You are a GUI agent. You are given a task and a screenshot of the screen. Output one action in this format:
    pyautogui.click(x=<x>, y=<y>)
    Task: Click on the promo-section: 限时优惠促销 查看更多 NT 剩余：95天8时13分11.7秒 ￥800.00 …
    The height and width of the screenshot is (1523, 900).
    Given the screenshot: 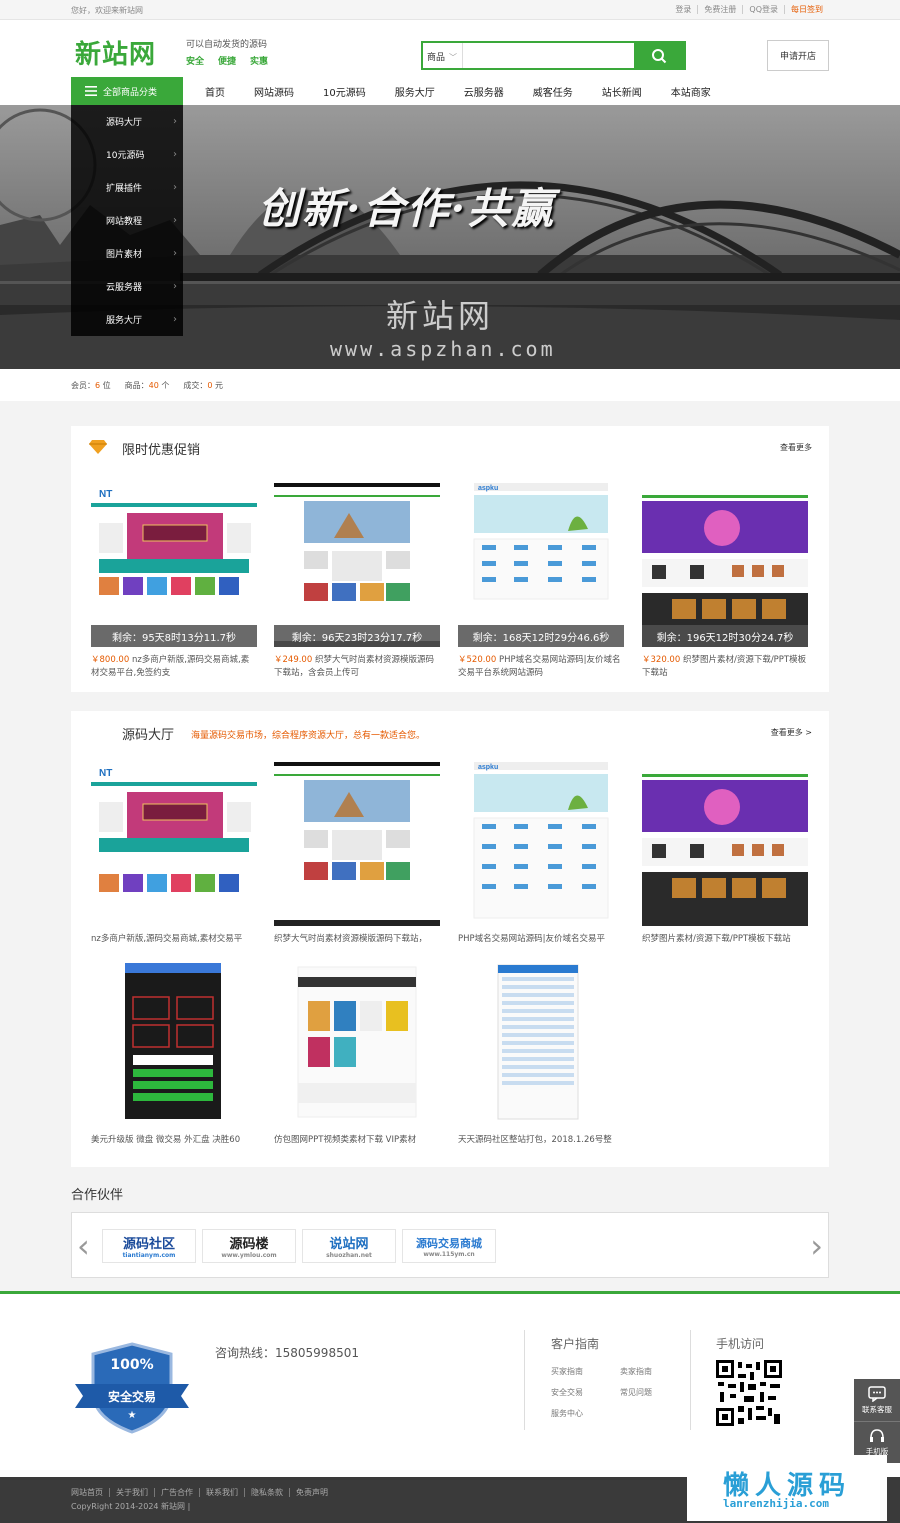 What is the action you would take?
    pyautogui.click(x=450, y=559)
    